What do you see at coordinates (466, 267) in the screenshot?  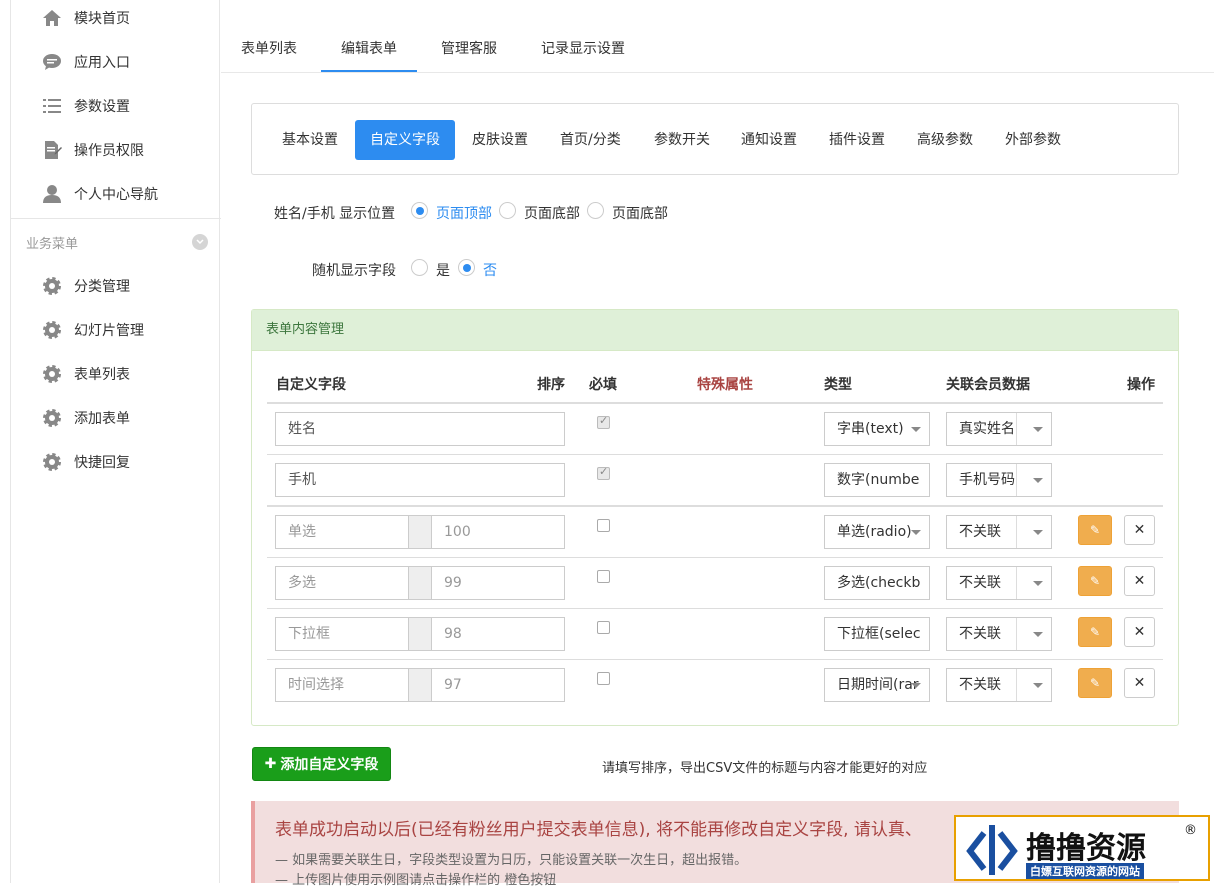 I see `radio-random-no` at bounding box center [466, 267].